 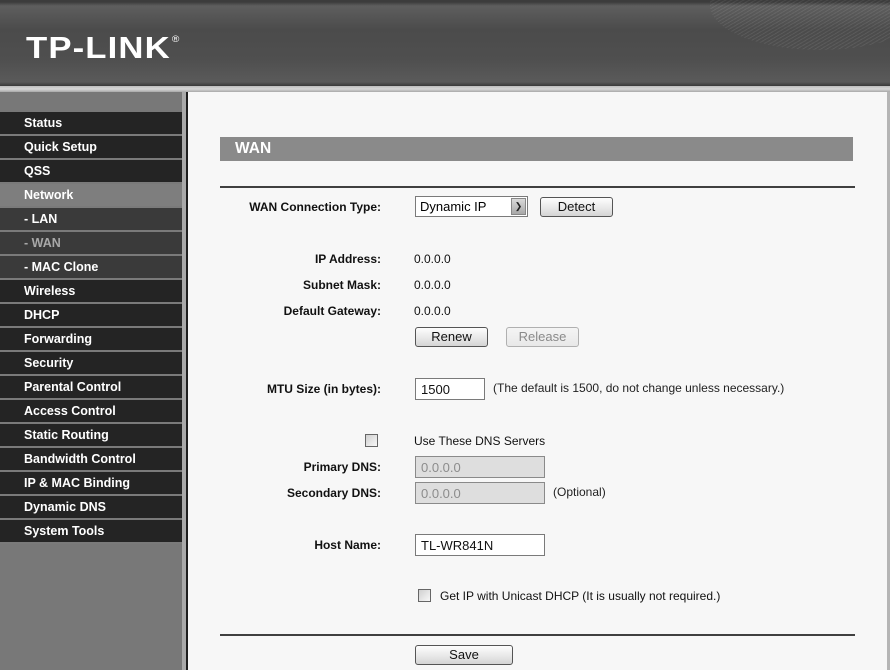 What do you see at coordinates (480, 493) in the screenshot?
I see `secondary-dns-input` at bounding box center [480, 493].